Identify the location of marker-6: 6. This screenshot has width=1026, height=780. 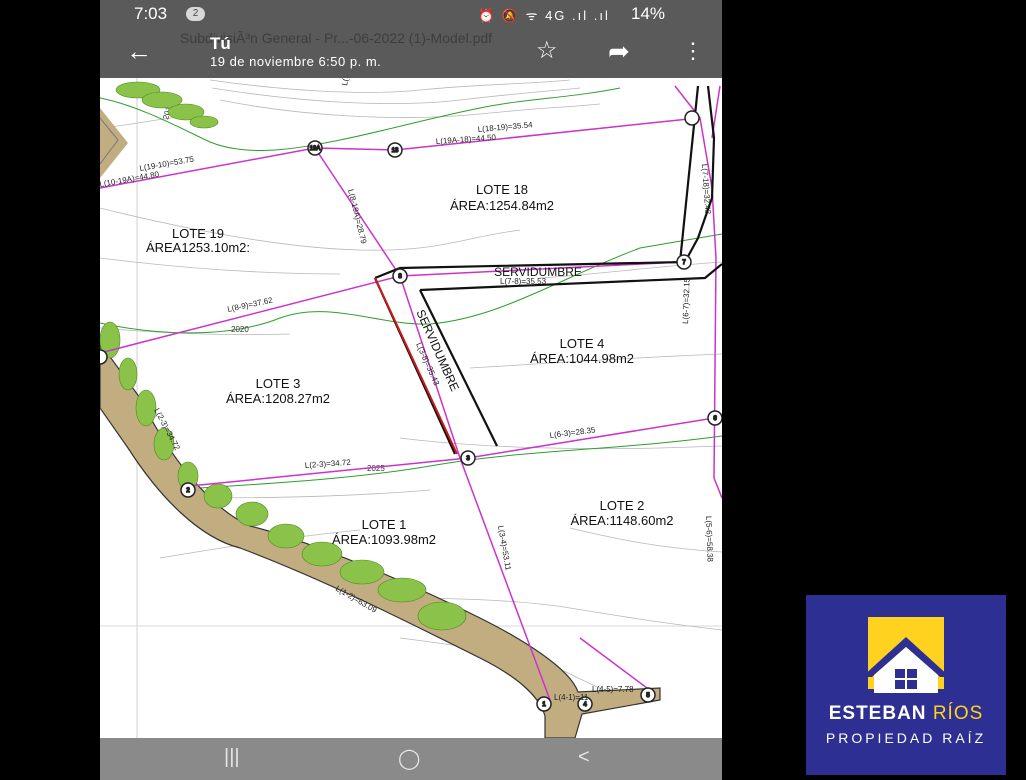
(714, 418).